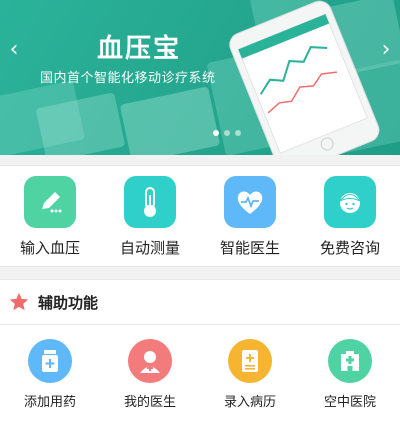 The width and height of the screenshot is (400, 425). What do you see at coordinates (149, 402) in the screenshot?
I see `tool-label: 我的医生` at bounding box center [149, 402].